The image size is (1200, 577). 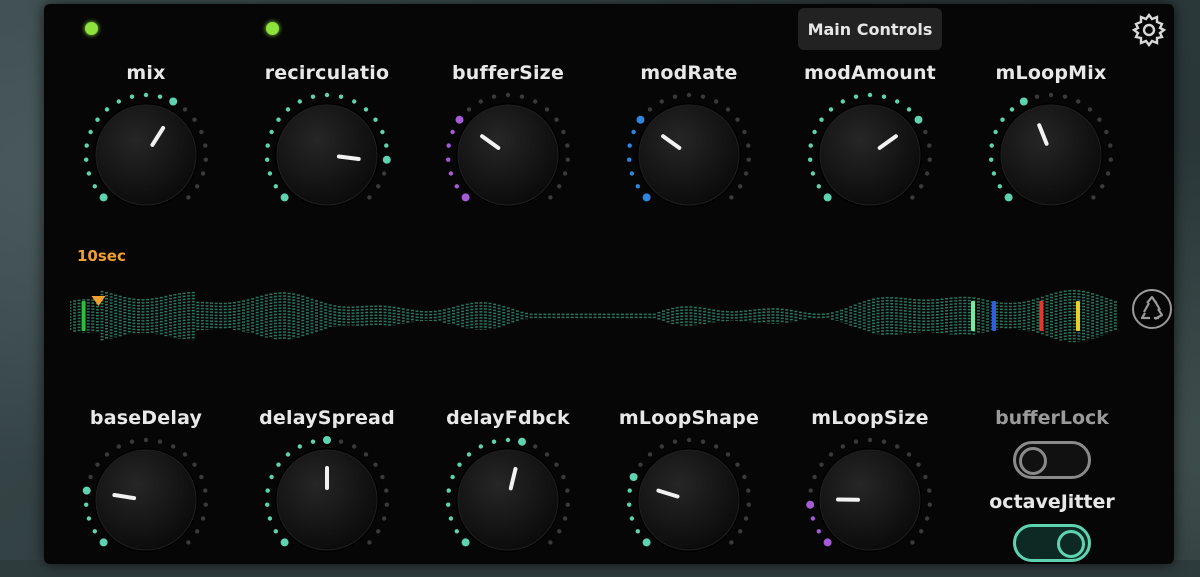 I want to click on octave-jitter-toggle, so click(x=1052, y=543).